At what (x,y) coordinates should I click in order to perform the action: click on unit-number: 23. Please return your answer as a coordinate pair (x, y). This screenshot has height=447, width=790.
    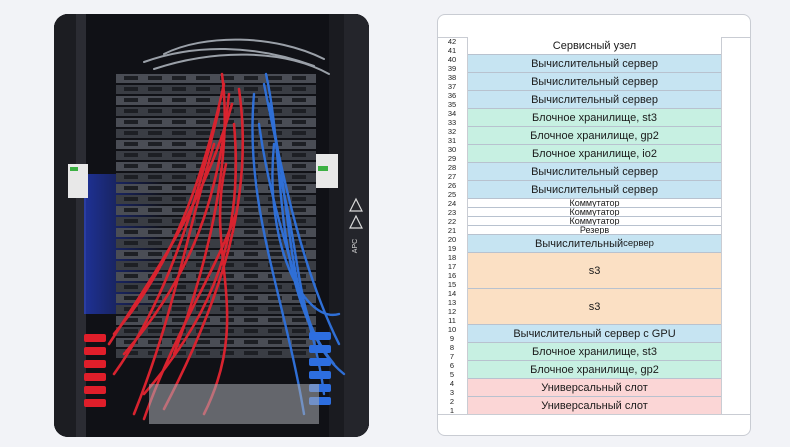
    Looking at the image, I should click on (452, 212).